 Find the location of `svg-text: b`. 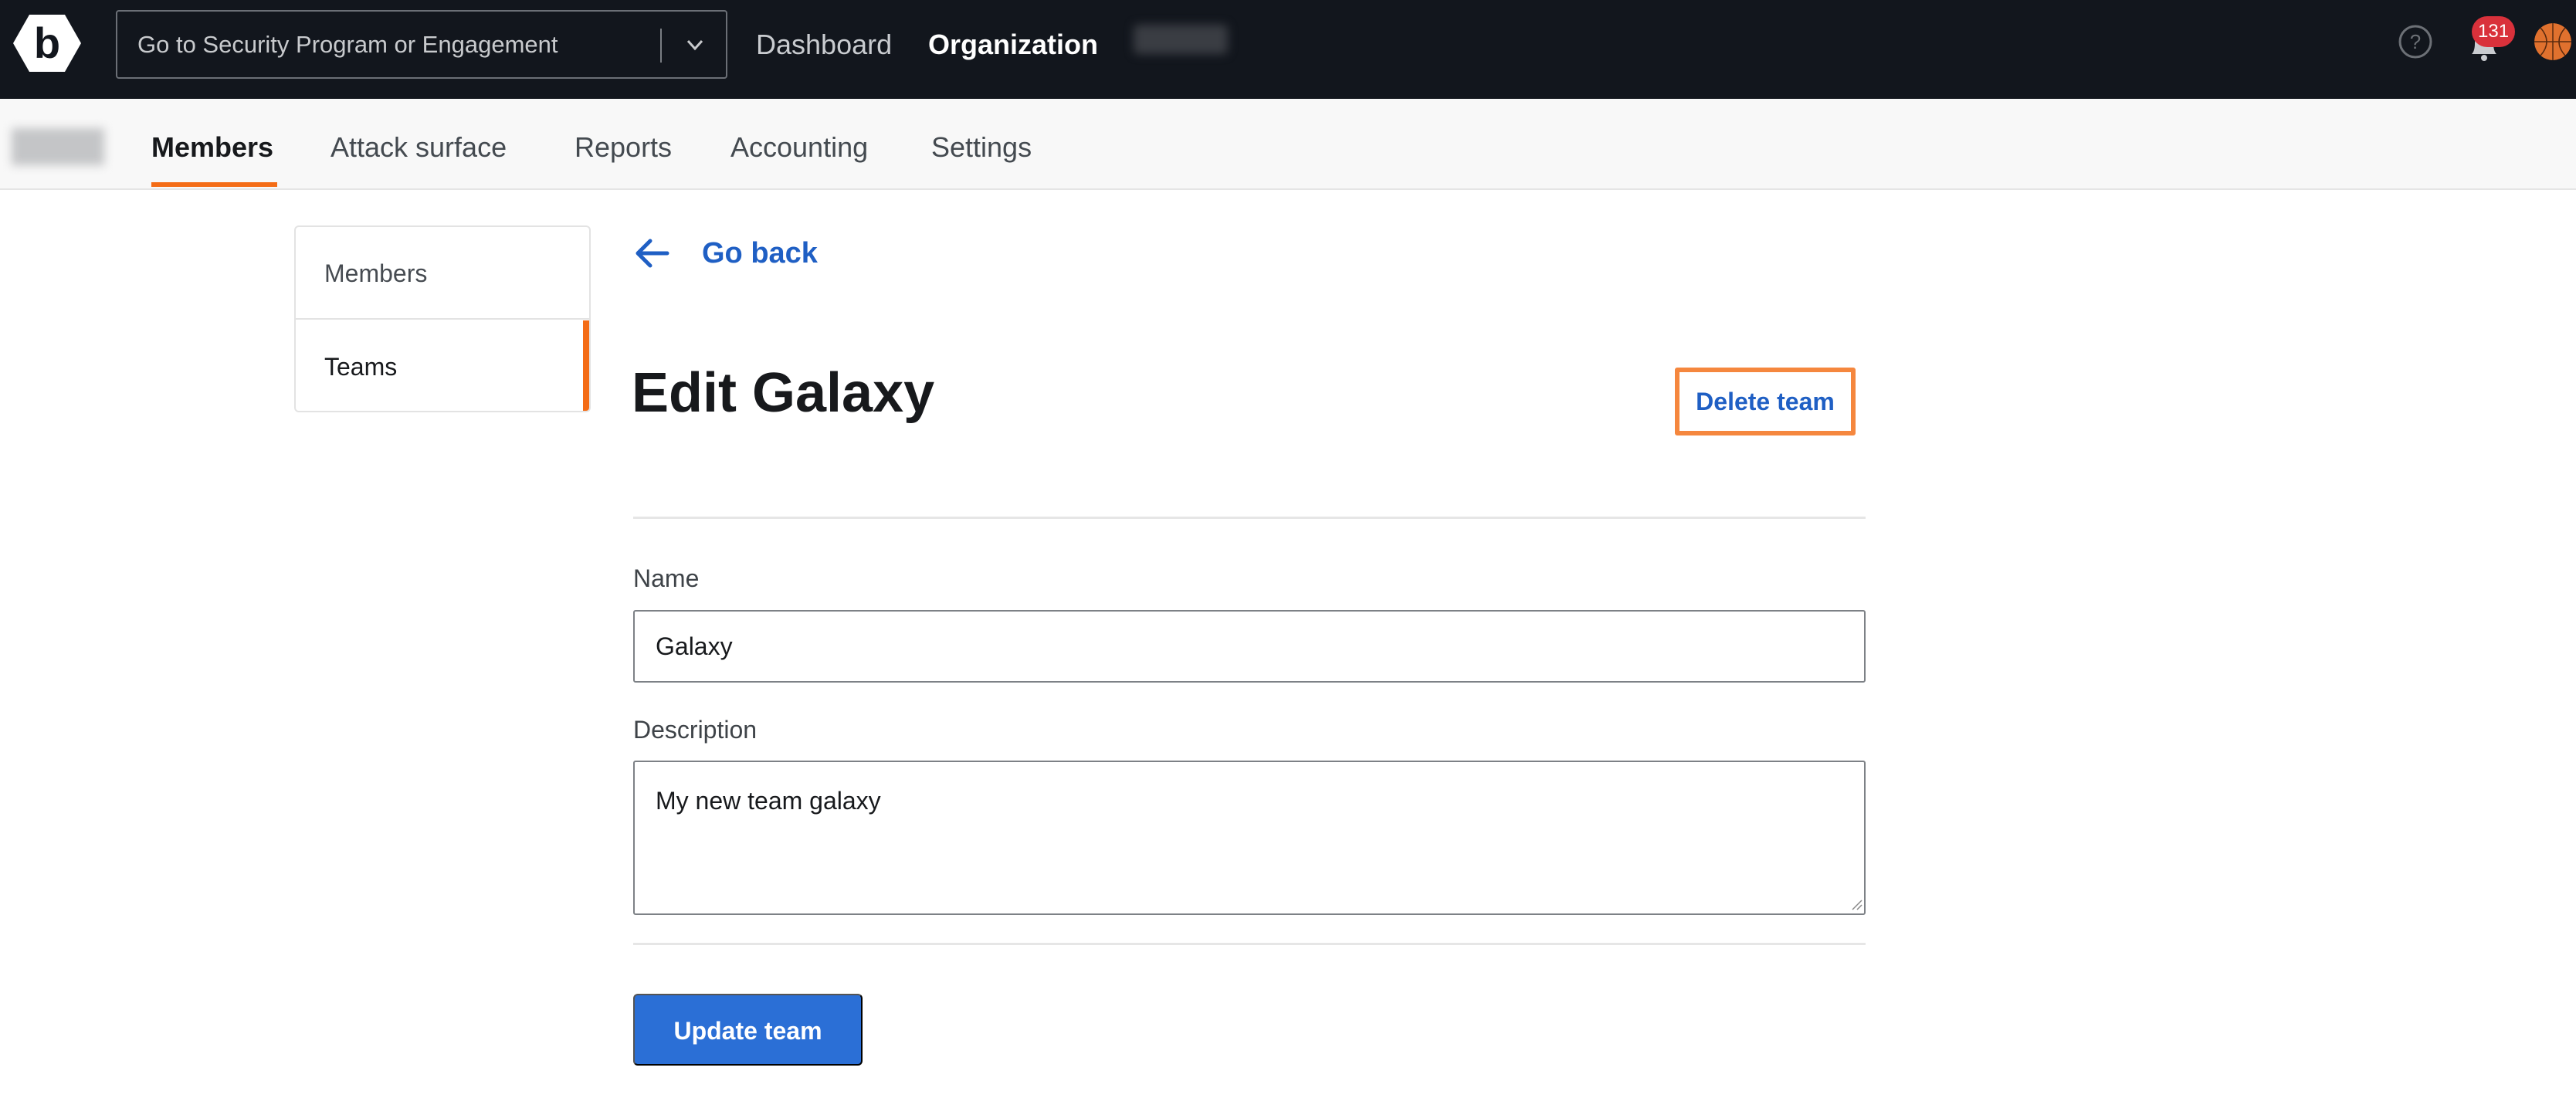

svg-text: b is located at coordinates (47, 43).